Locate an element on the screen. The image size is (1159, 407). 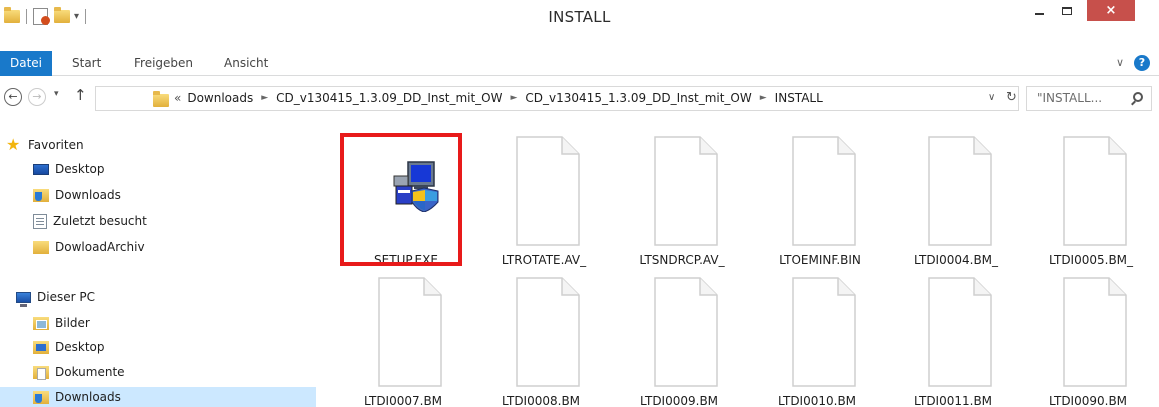
breadcrumb-downloads: Downloads is located at coordinates (220, 98).